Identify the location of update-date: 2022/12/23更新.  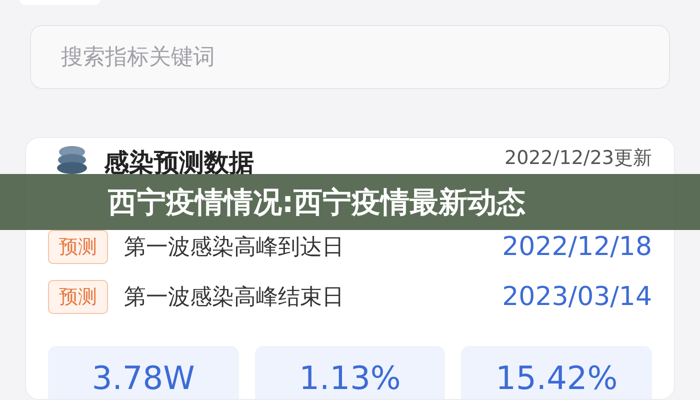
(578, 158).